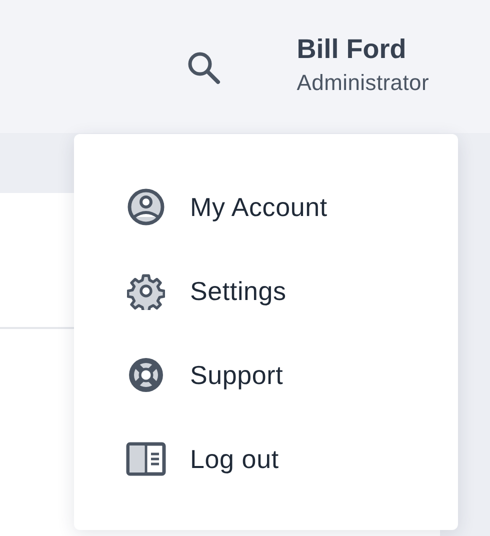  Describe the element at coordinates (362, 49) in the screenshot. I see `user-name: Bill Ford` at that location.